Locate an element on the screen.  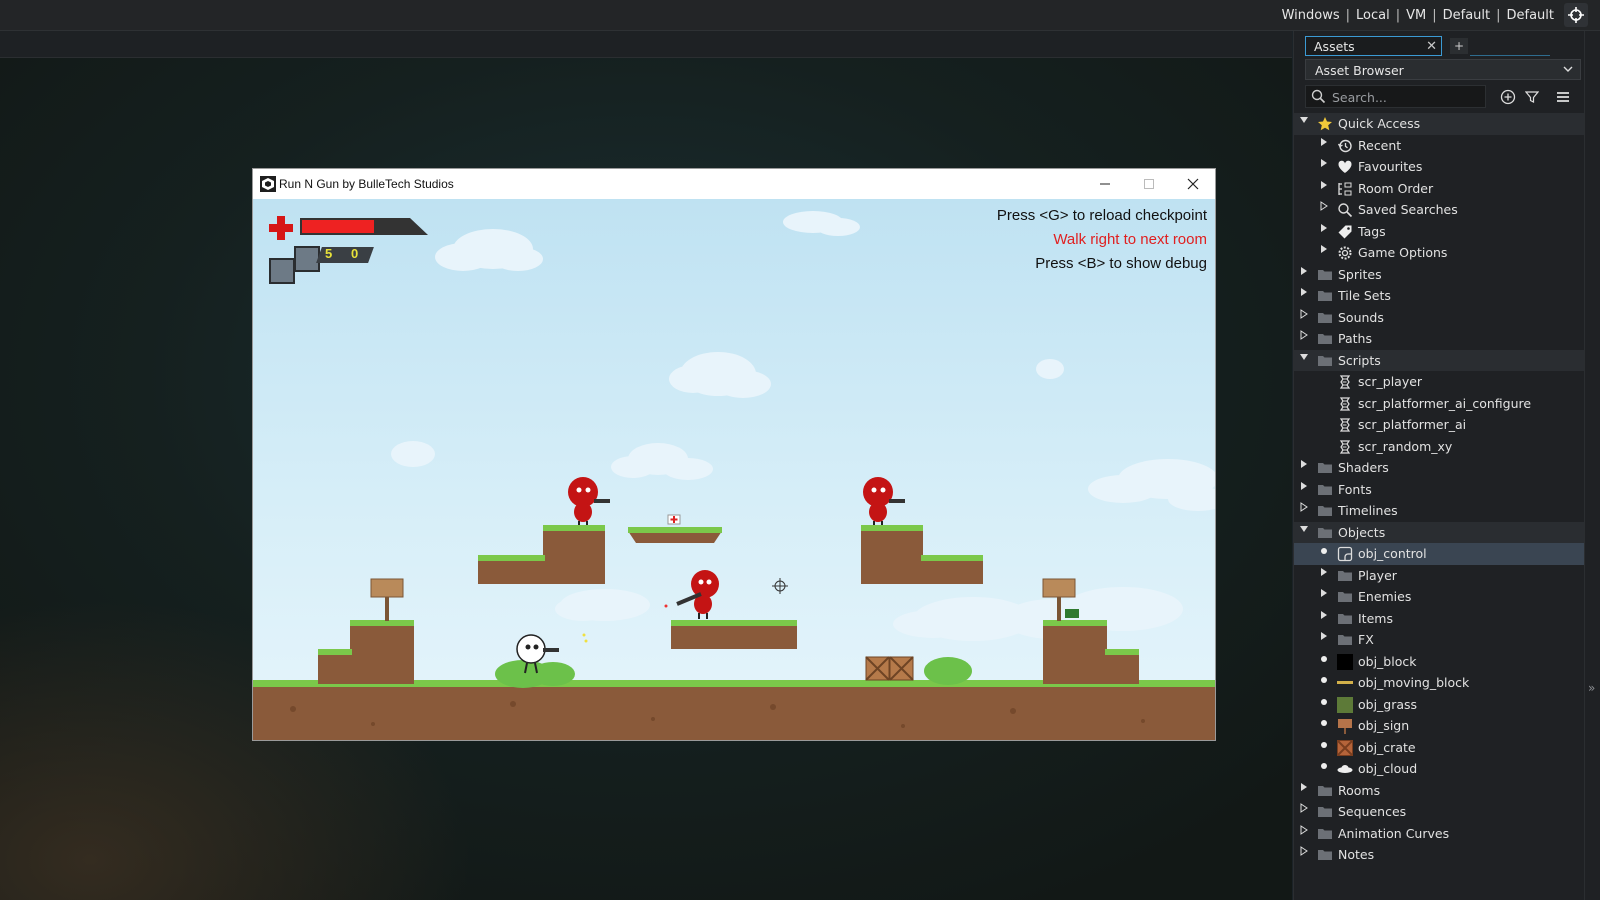
tree-row-fonts: Fonts is located at coordinates (1439, 490).